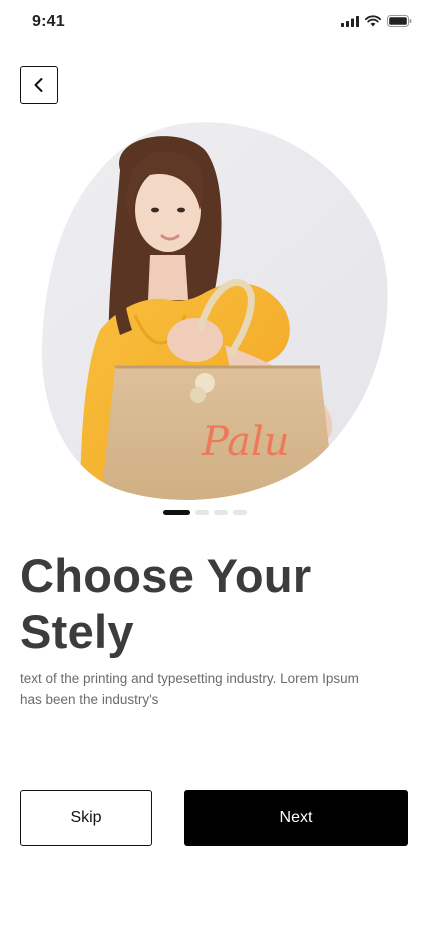 This screenshot has height=926, width=428. I want to click on status-bar: 9:41, so click(214, 22).